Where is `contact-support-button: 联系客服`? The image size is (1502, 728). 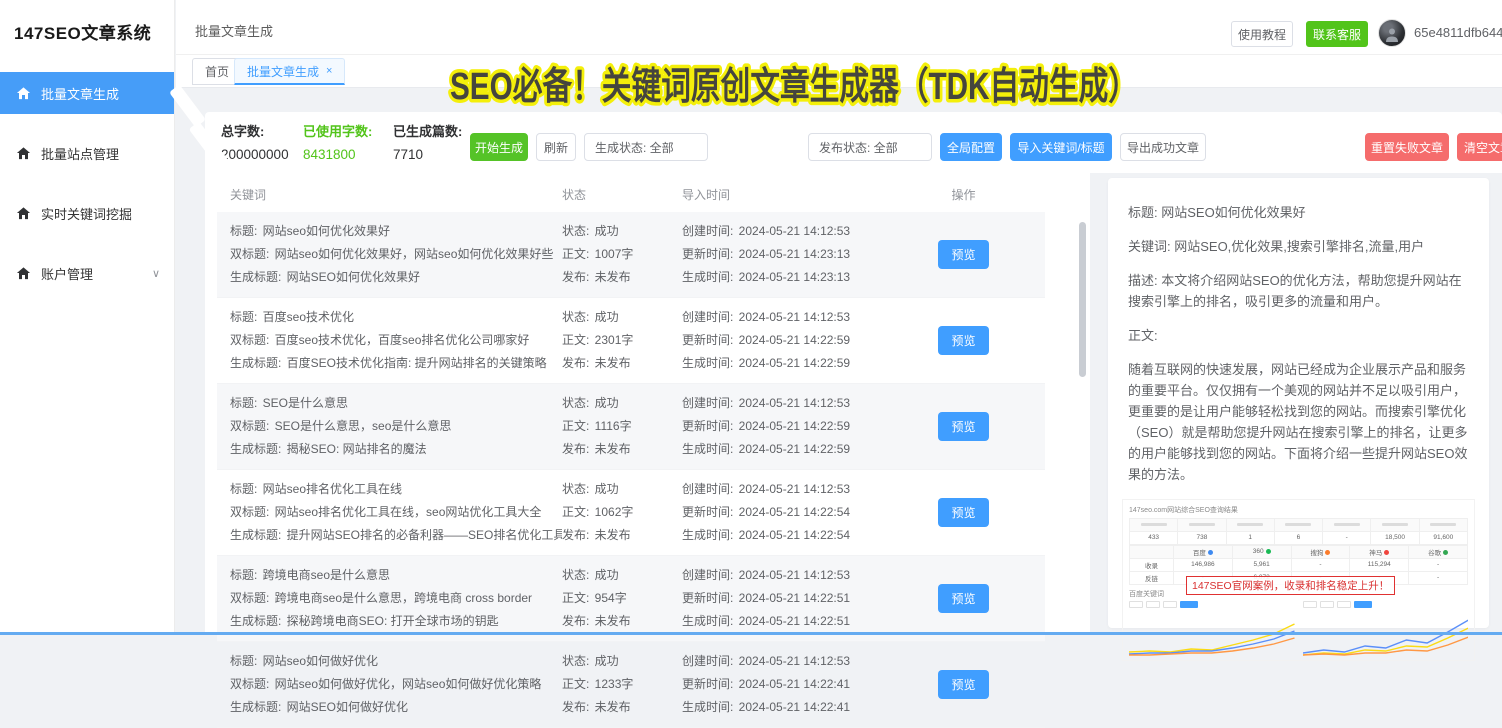
contact-support-button: 联系客服 is located at coordinates (1337, 34).